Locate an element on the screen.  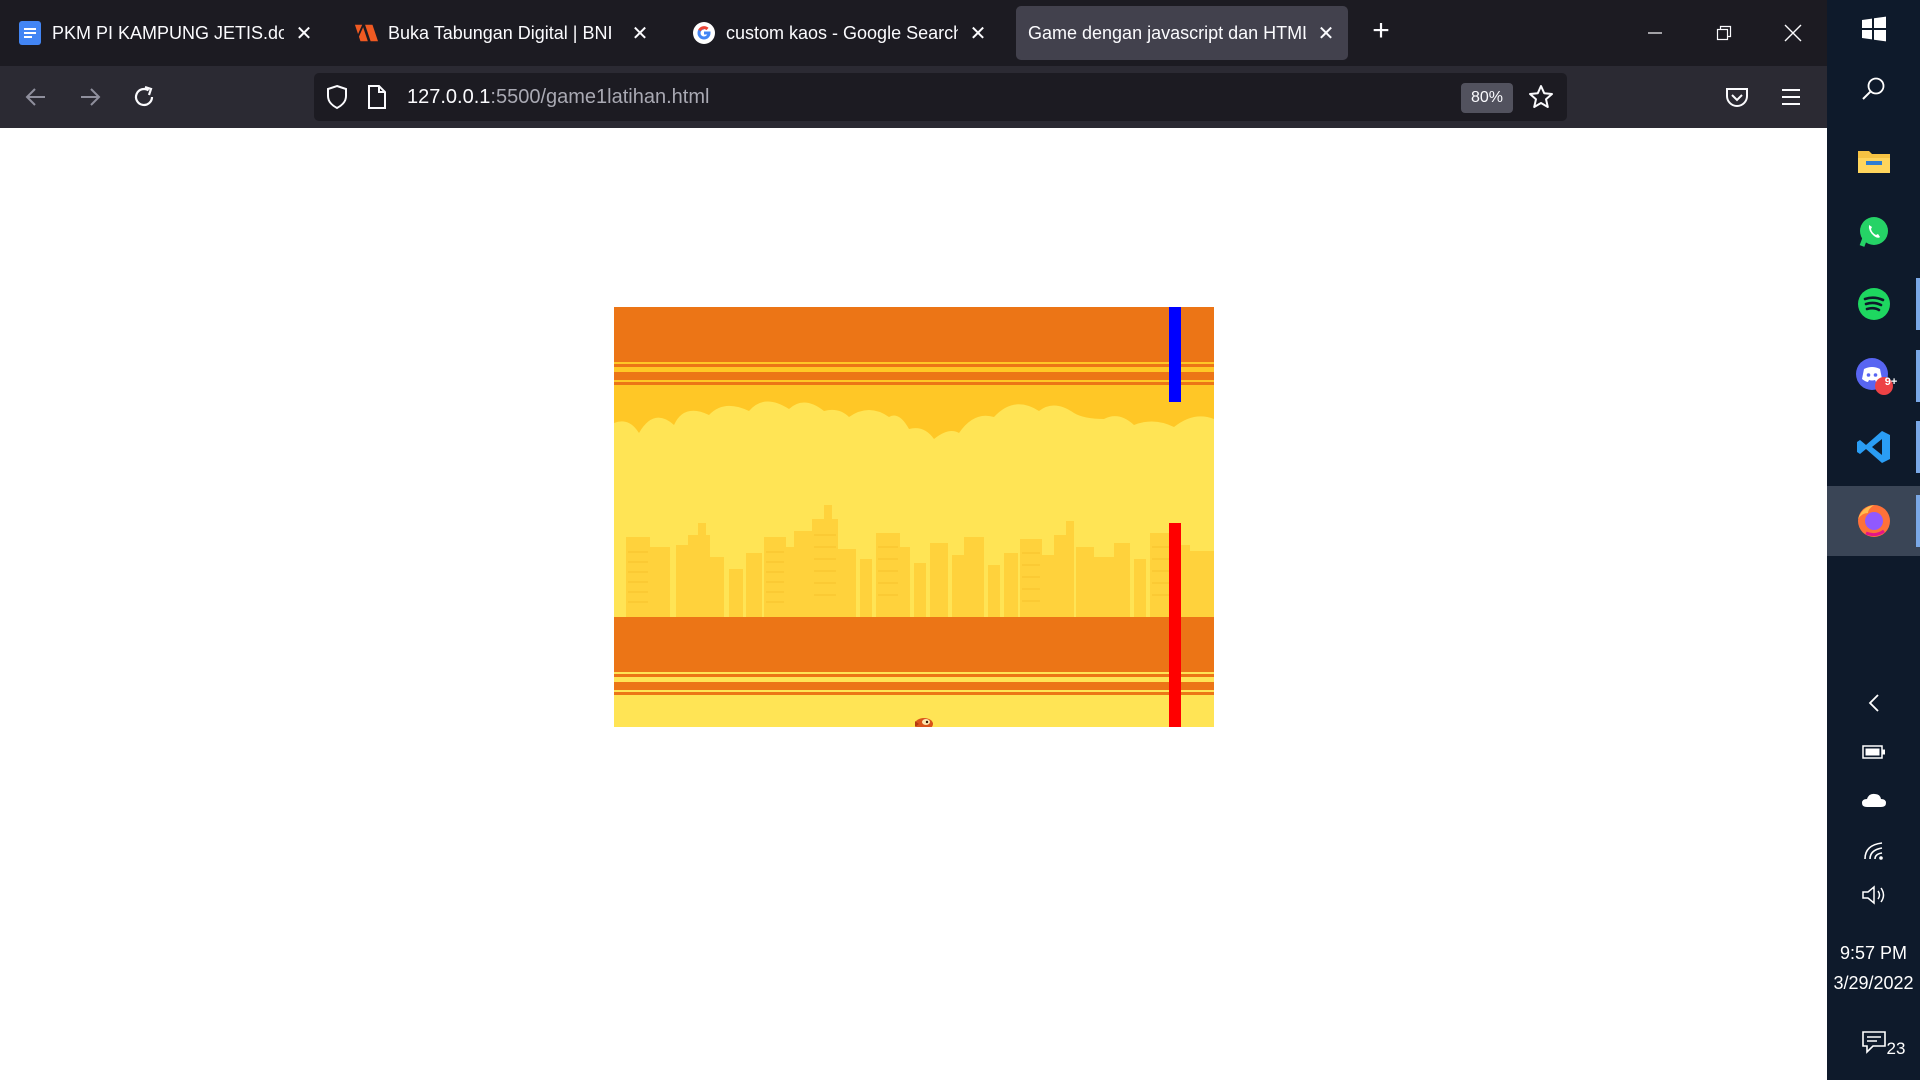
bni-icon is located at coordinates (366, 33).